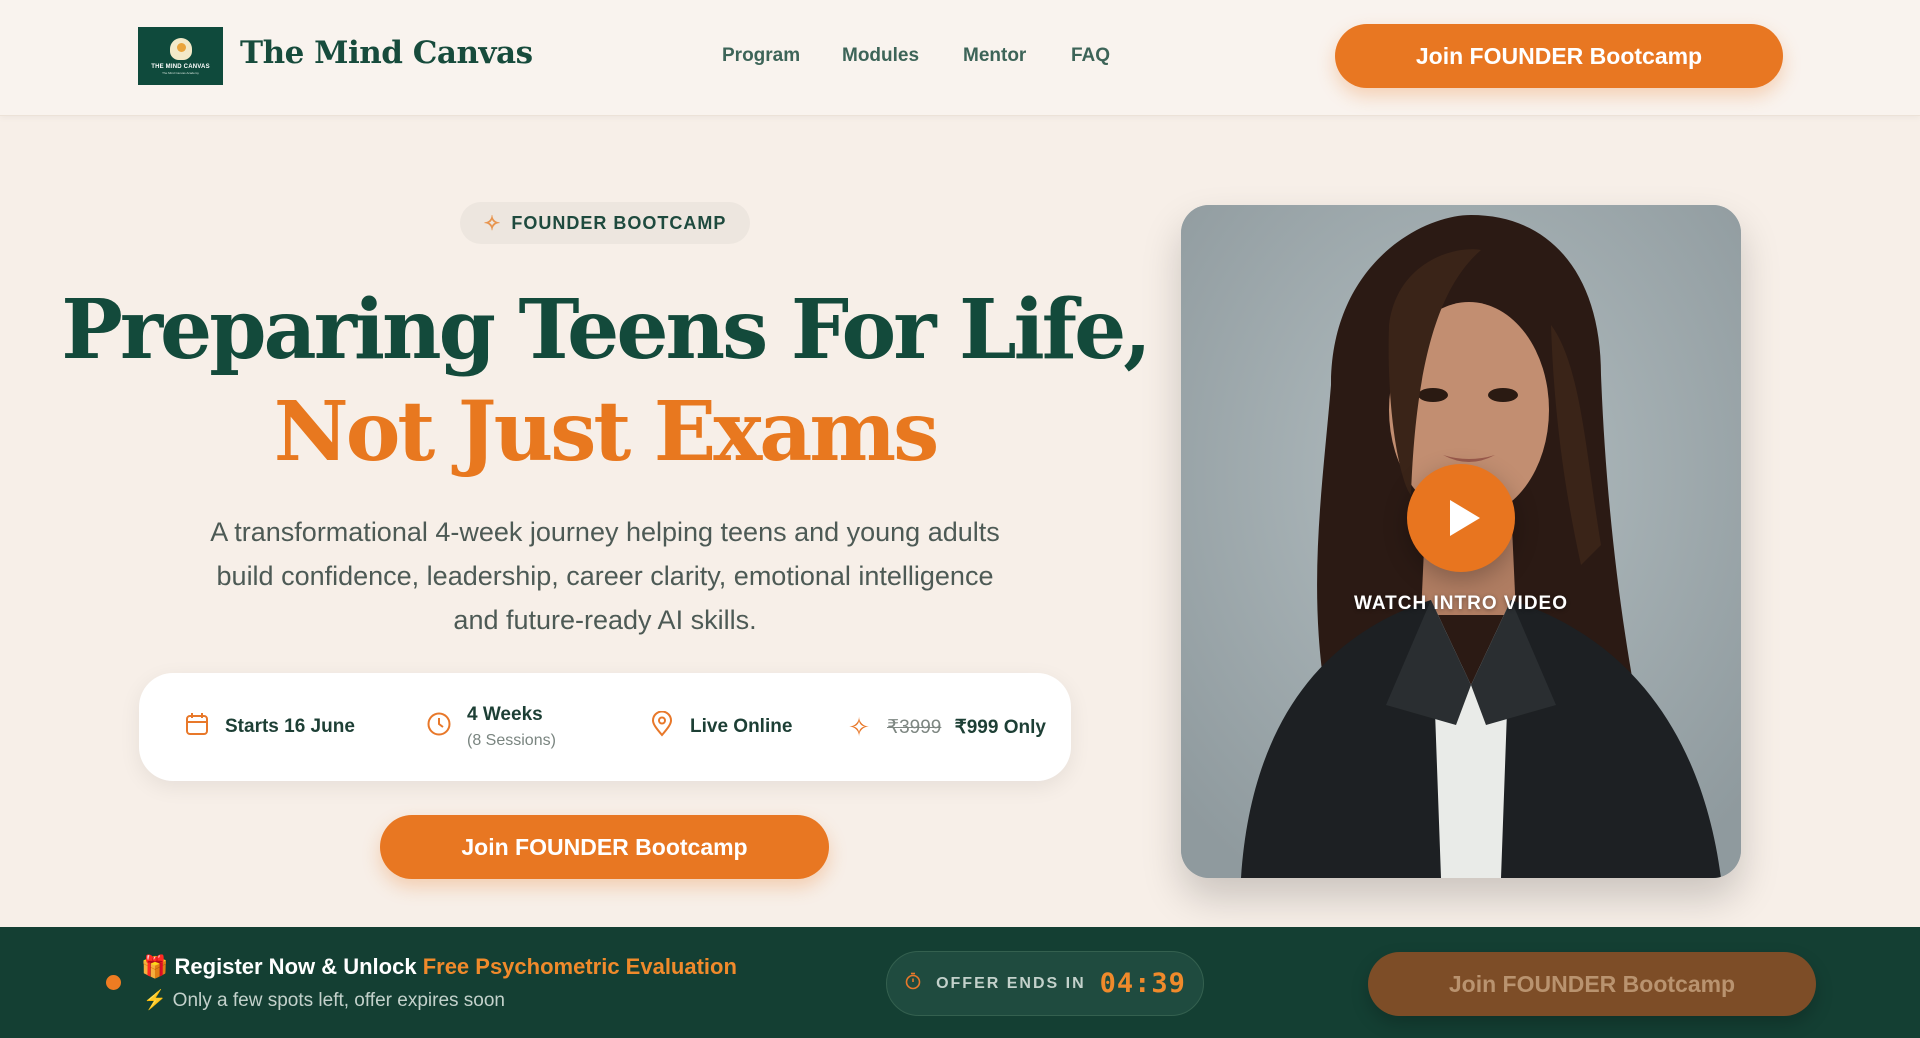  I want to click on play-button, so click(1461, 518).